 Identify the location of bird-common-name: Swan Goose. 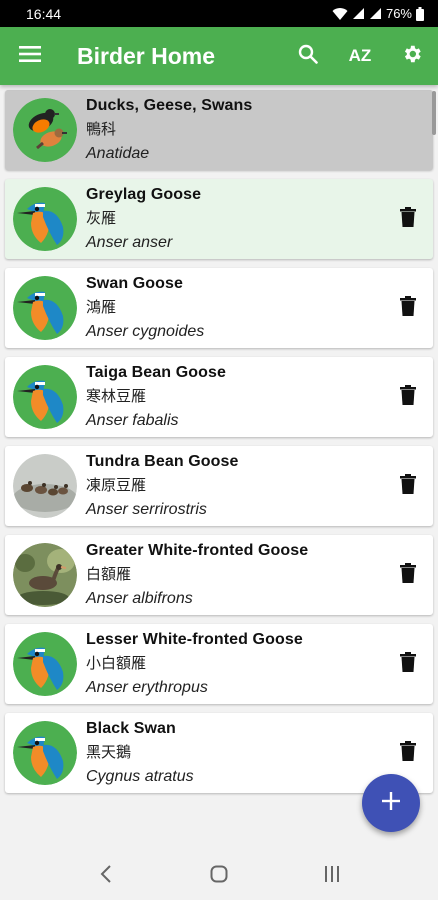
(135, 283).